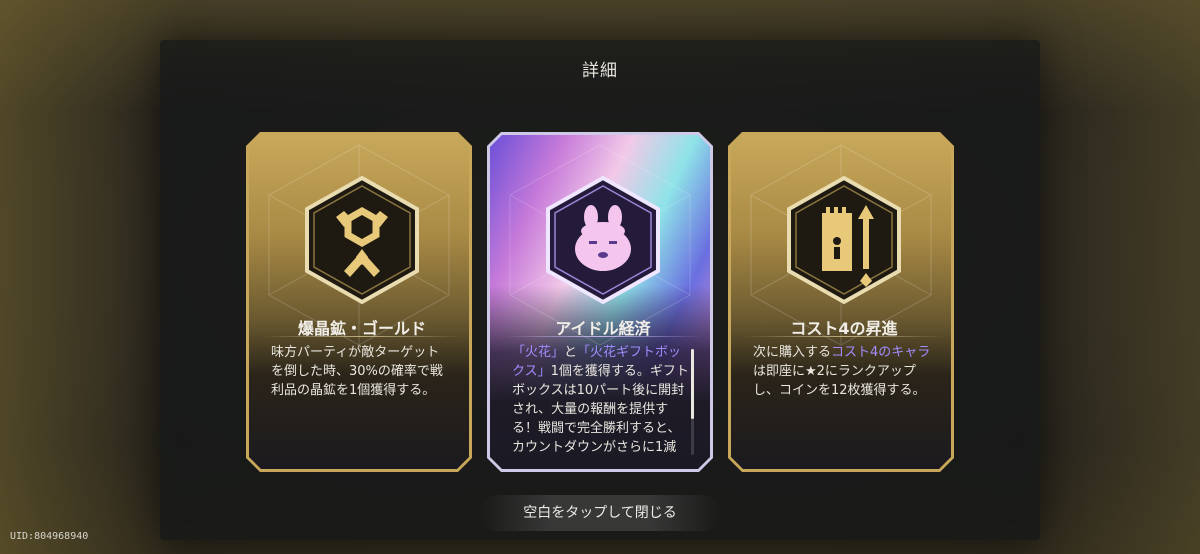  Describe the element at coordinates (49, 536) in the screenshot. I see `user-id-label: UID:804968940` at that location.